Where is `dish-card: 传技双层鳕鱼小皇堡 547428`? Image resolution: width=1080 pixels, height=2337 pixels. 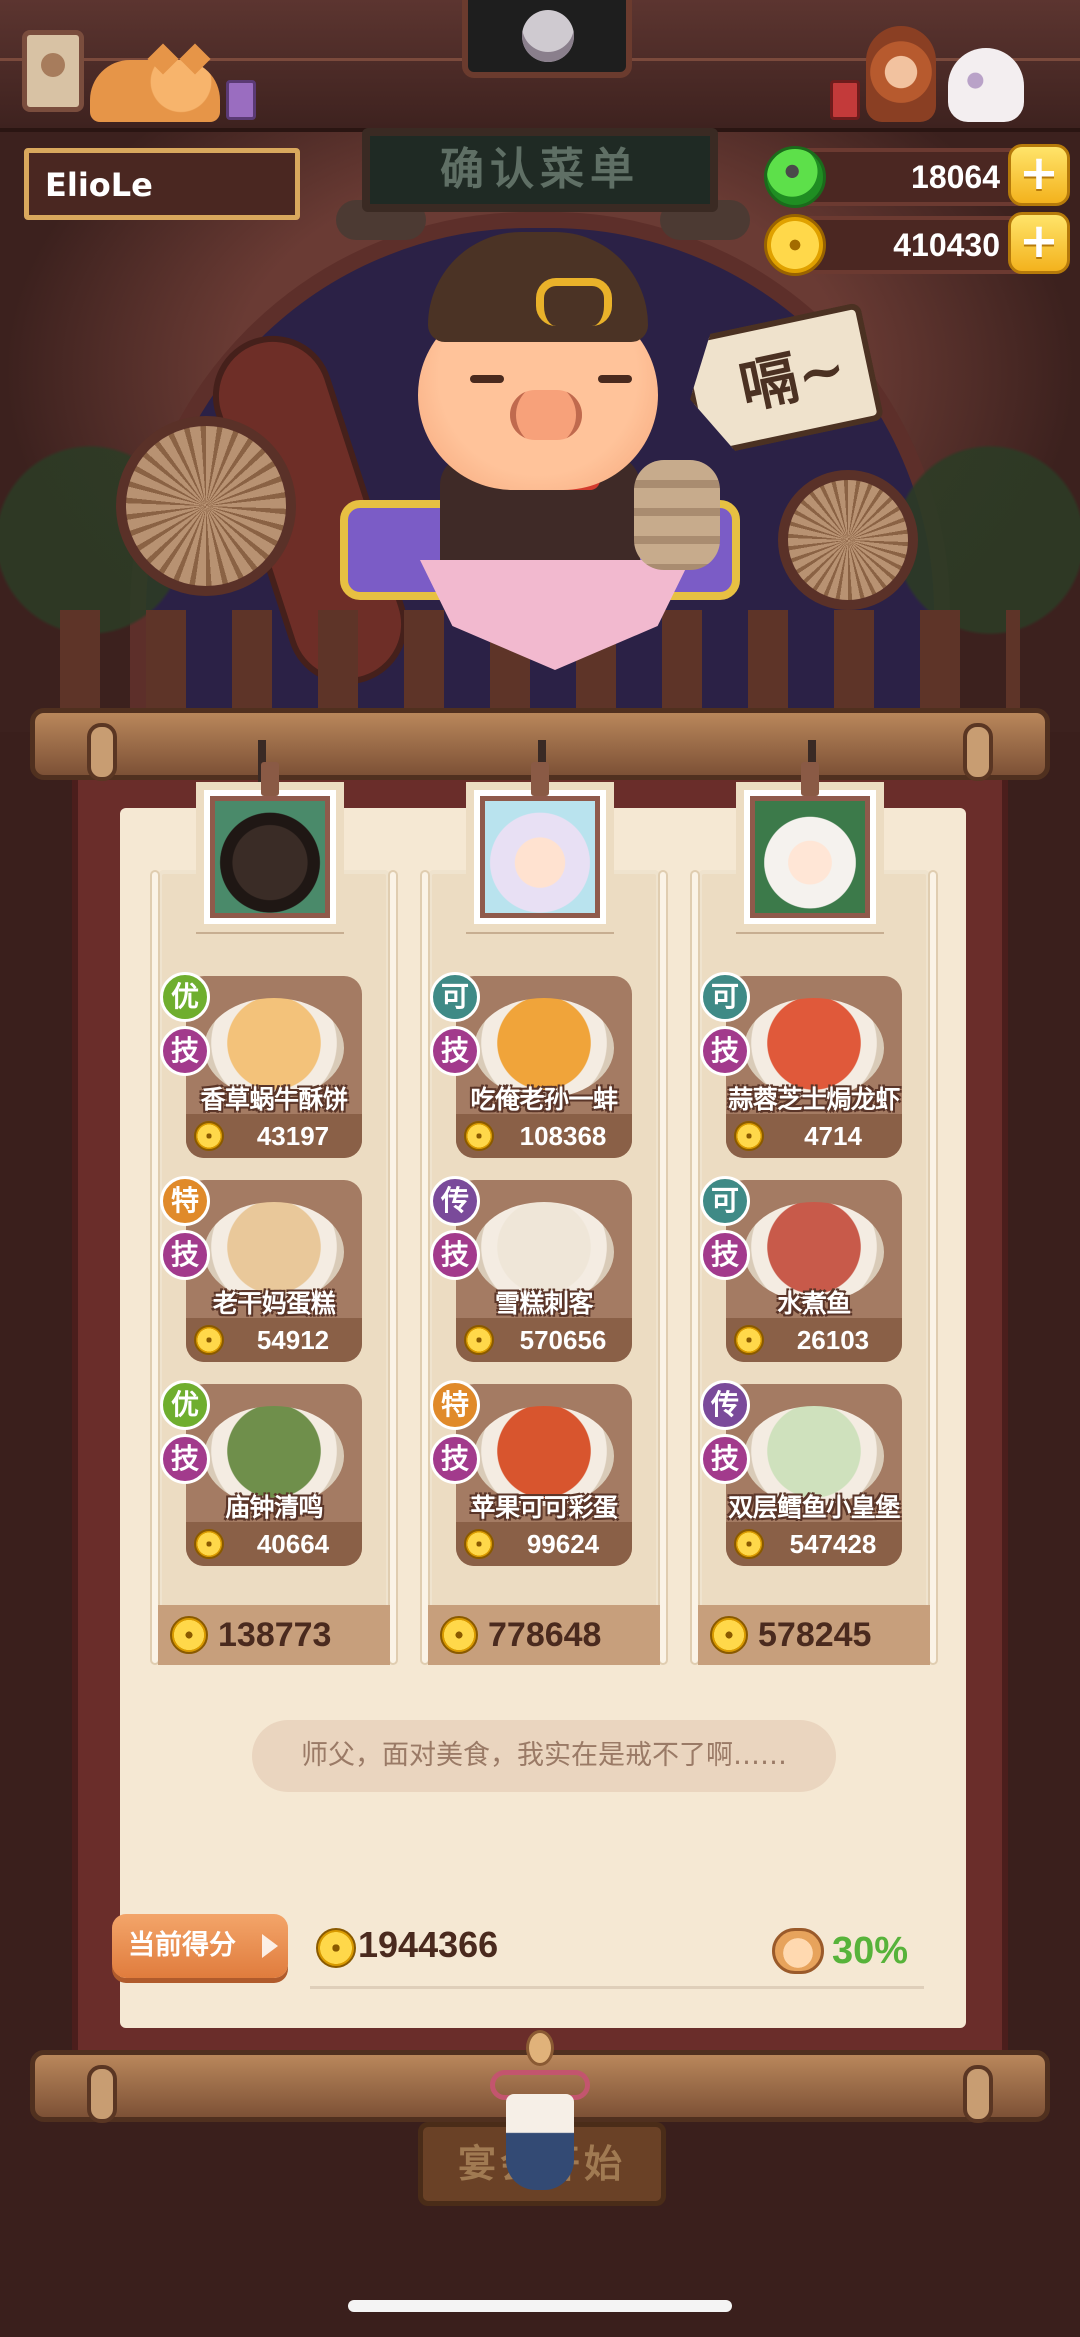
dish-card: 传技双层鳕鱼小皇堡 547428 is located at coordinates (801, 1473).